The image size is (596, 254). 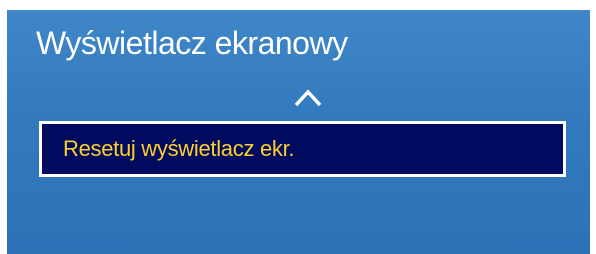 What do you see at coordinates (179, 148) in the screenshot?
I see `menu-item-label: Resetuj wyświetlacz ekr.` at bounding box center [179, 148].